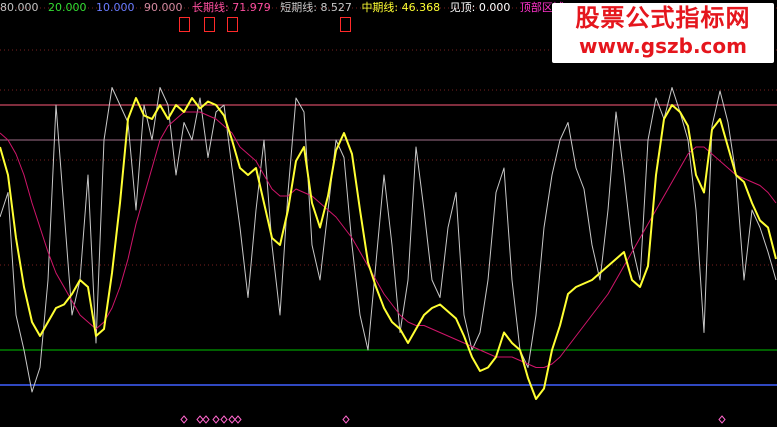  I want to click on watermark-title: 股票公式指标网, so click(663, 18).